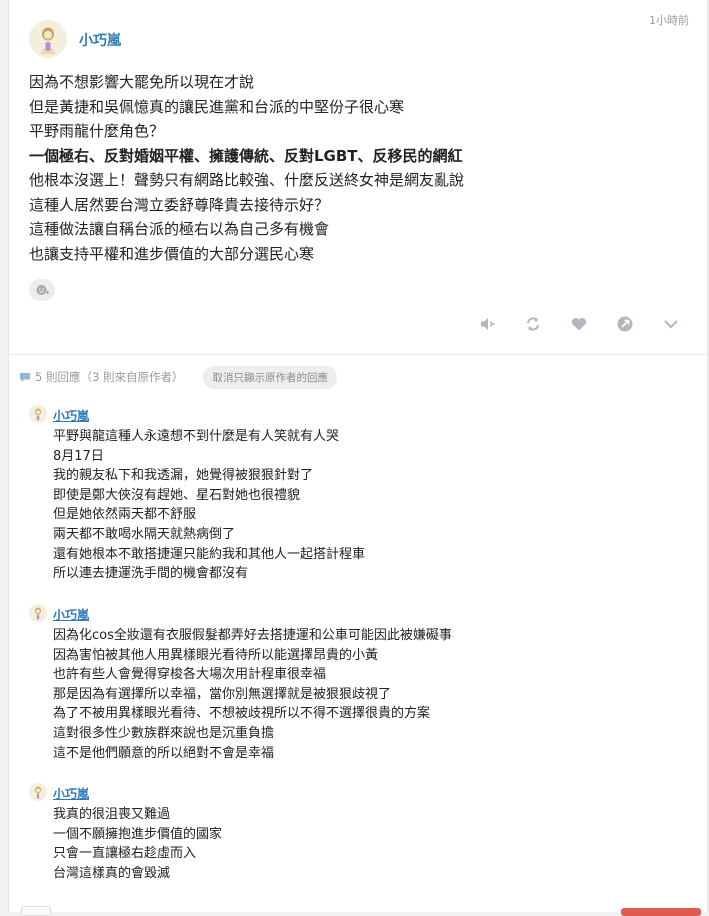 The image size is (709, 916). What do you see at coordinates (100, 40) in the screenshot?
I see `post-author: 小巧嵐` at bounding box center [100, 40].